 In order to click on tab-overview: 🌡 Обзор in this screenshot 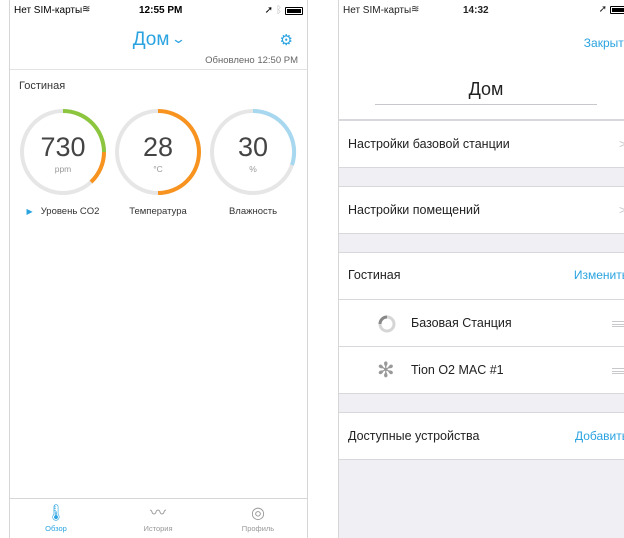, I will do `click(56, 518)`.